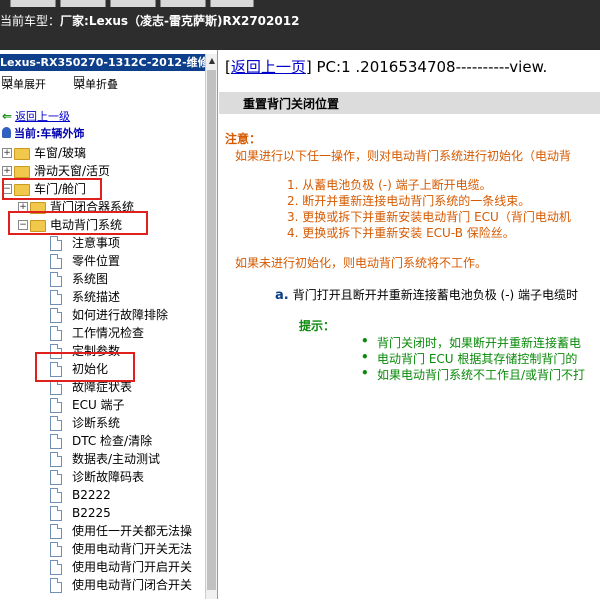 This screenshot has height=599, width=600. Describe the element at coordinates (132, 549) in the screenshot. I see `tree-item-label: 使用电动背门开关无法` at that location.